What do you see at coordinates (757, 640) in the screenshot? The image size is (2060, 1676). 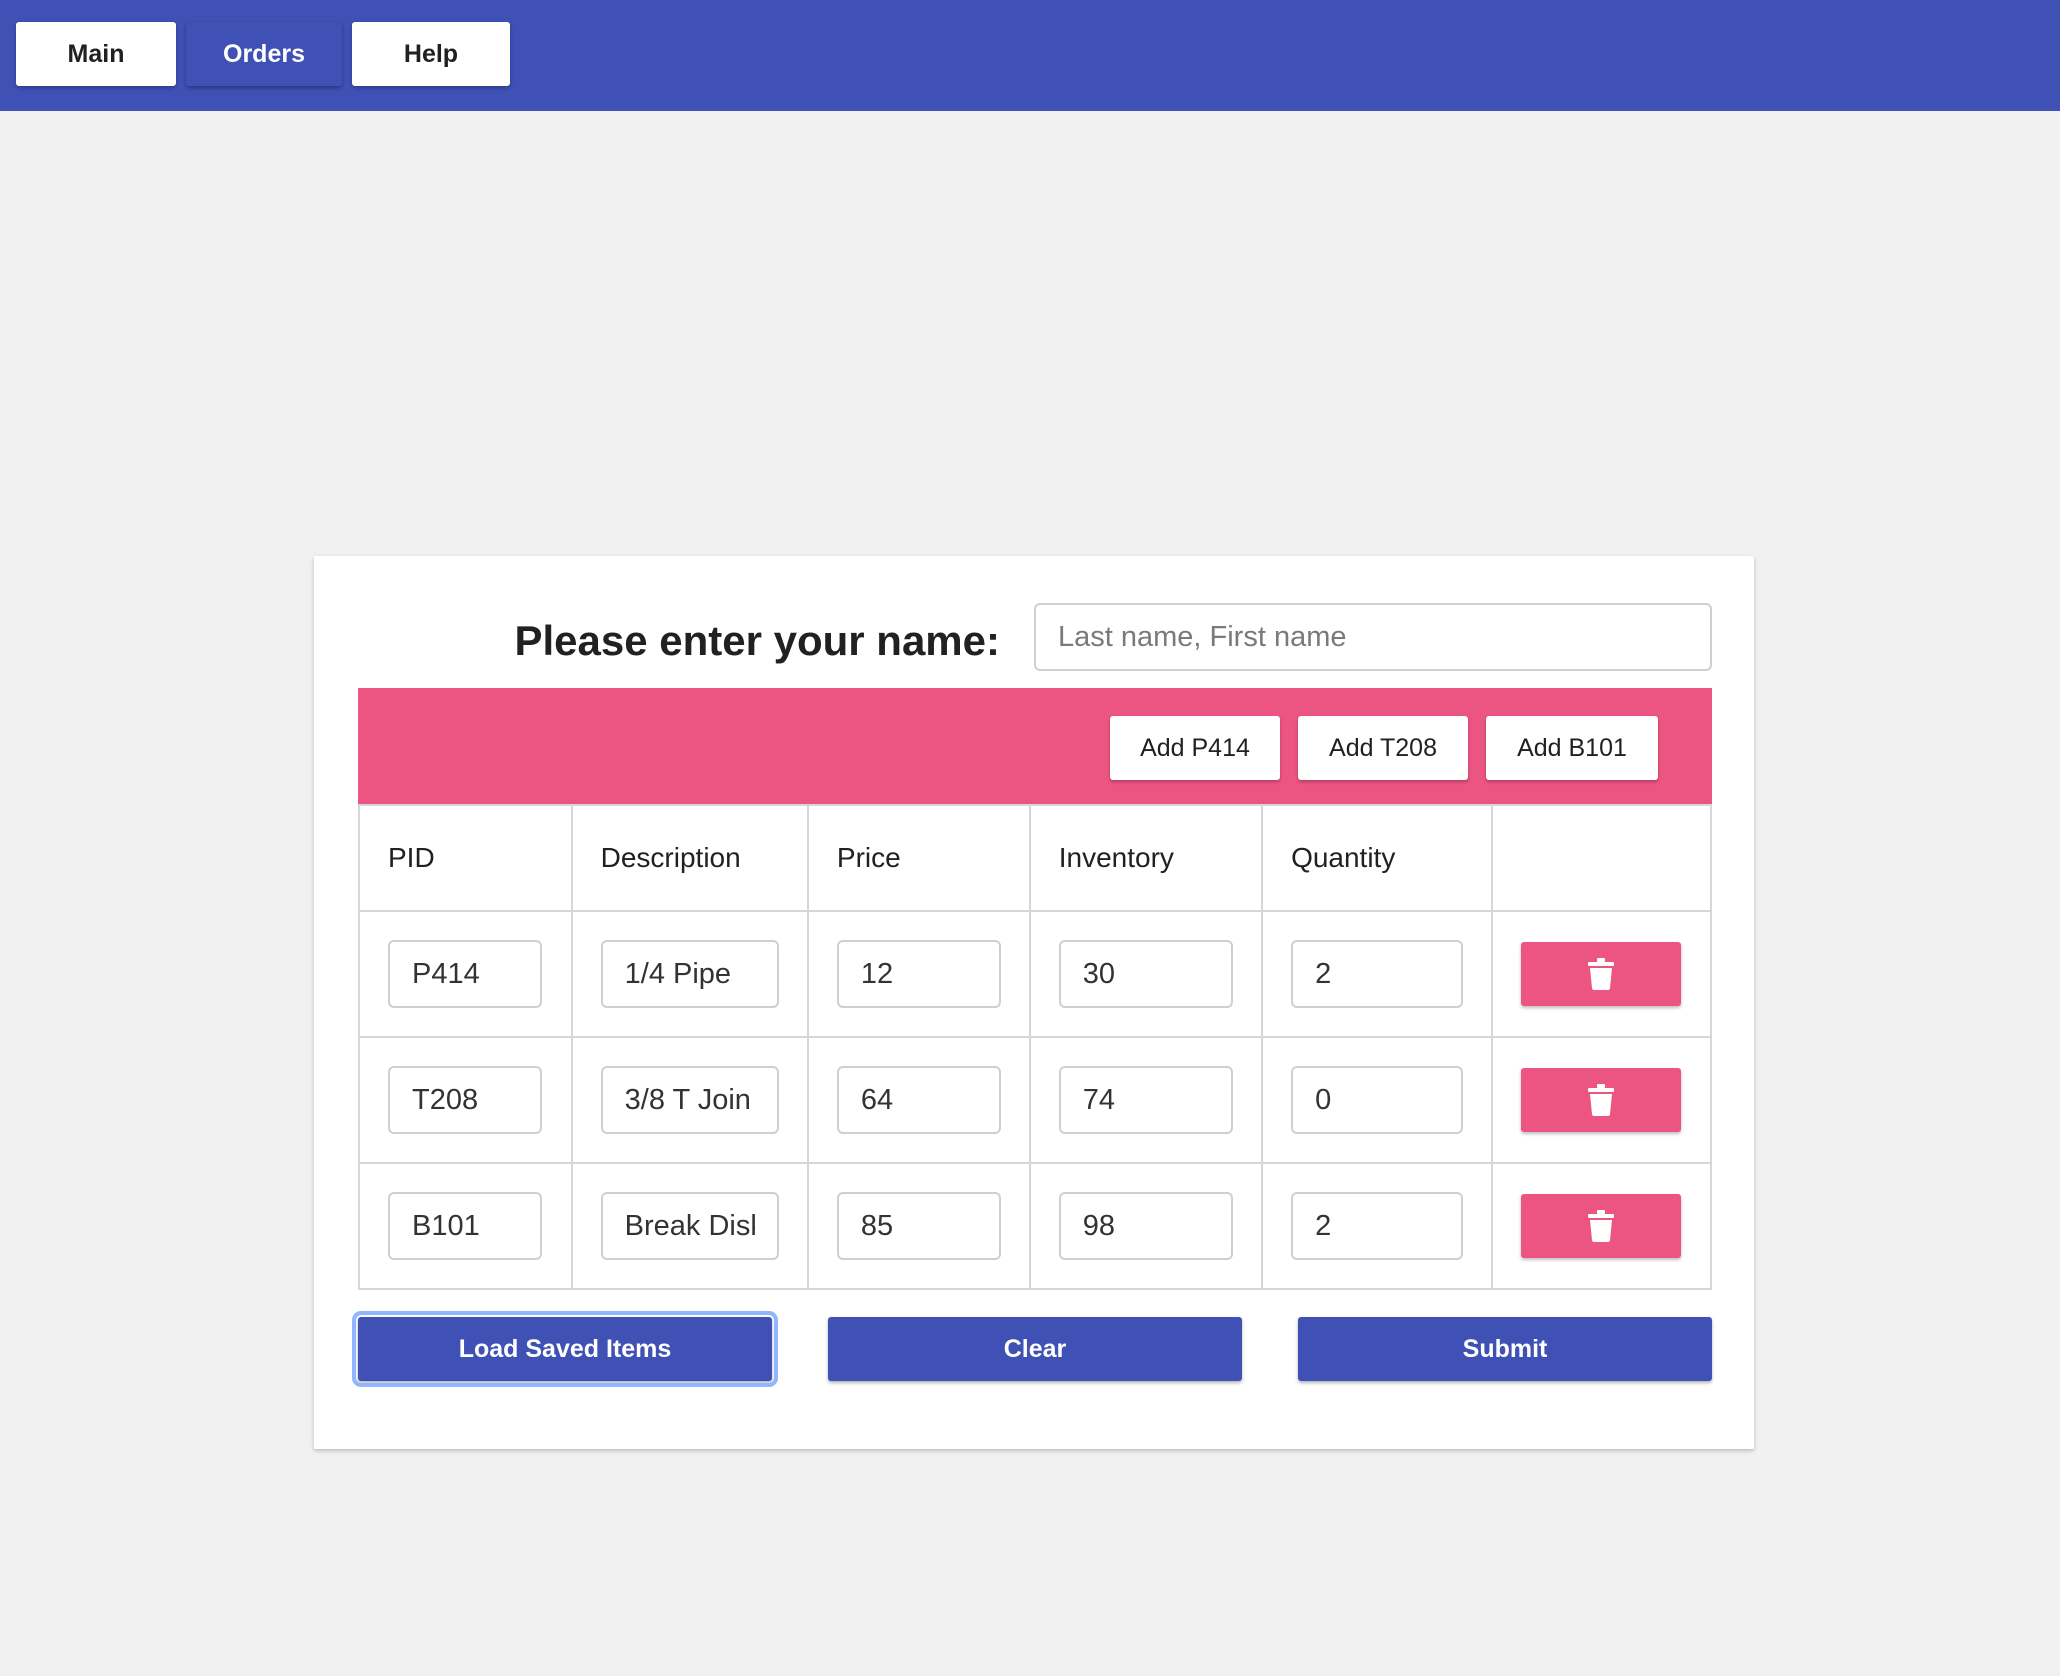 I see `name-prompt-label: Please enter your name:` at bounding box center [757, 640].